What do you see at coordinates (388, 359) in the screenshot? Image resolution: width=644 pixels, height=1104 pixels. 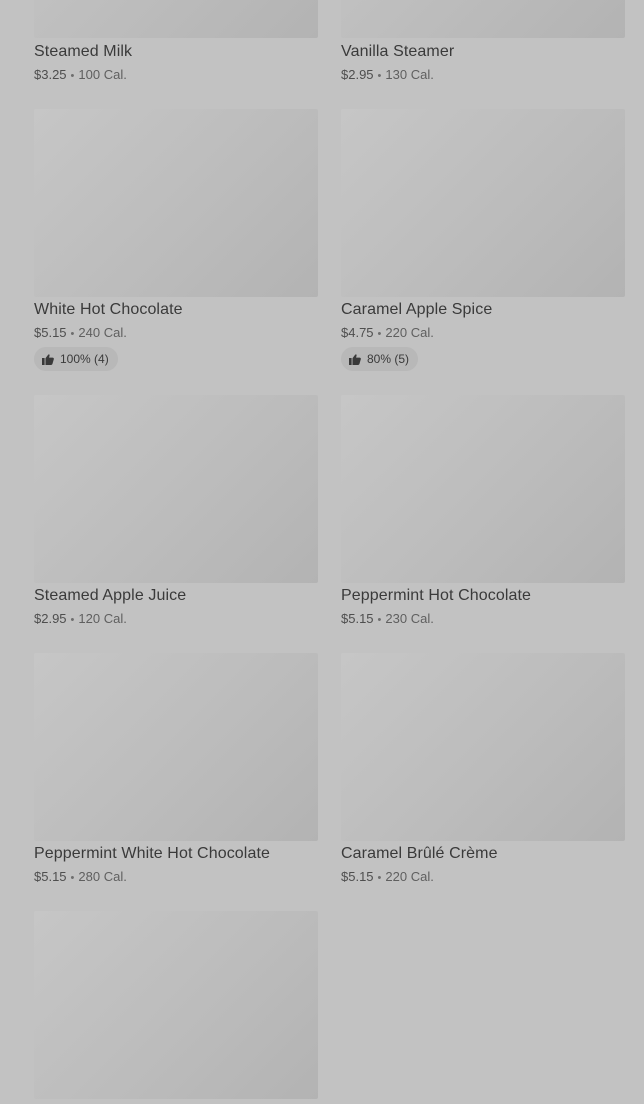 I see `rating-text: 80% (5)` at bounding box center [388, 359].